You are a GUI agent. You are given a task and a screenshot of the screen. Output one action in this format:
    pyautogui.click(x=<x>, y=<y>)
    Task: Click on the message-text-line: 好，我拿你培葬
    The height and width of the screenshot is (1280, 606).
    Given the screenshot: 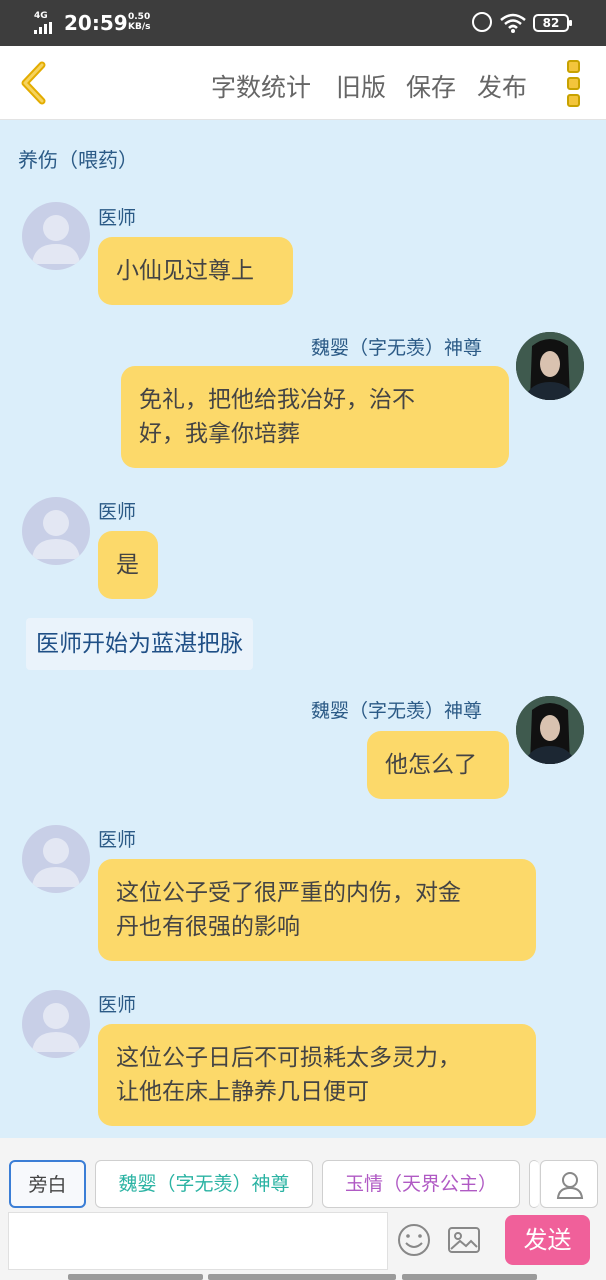 What is the action you would take?
    pyautogui.click(x=219, y=434)
    